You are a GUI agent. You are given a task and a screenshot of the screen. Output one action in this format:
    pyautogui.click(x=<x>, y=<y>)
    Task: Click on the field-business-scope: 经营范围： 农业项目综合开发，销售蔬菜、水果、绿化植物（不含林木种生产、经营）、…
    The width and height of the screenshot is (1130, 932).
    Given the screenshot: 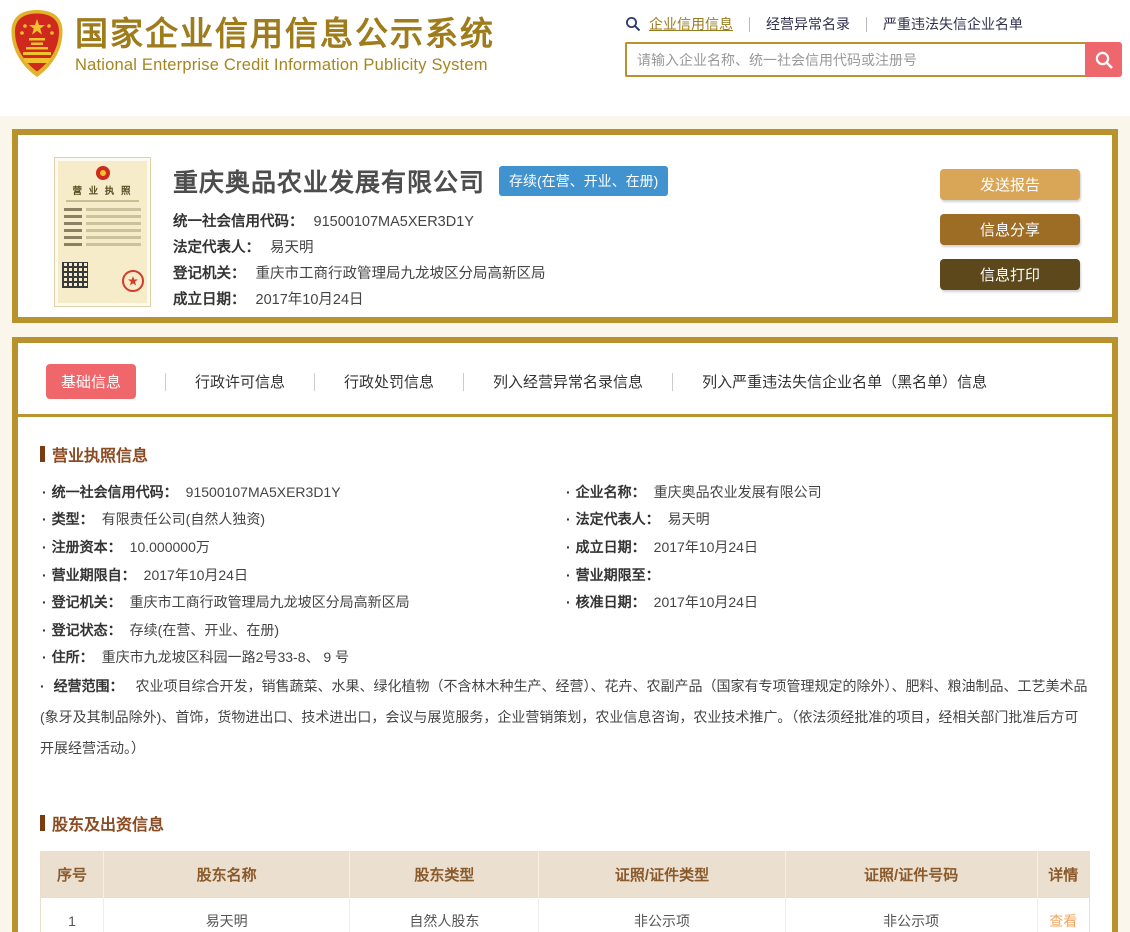 What is the action you would take?
    pyautogui.click(x=565, y=717)
    